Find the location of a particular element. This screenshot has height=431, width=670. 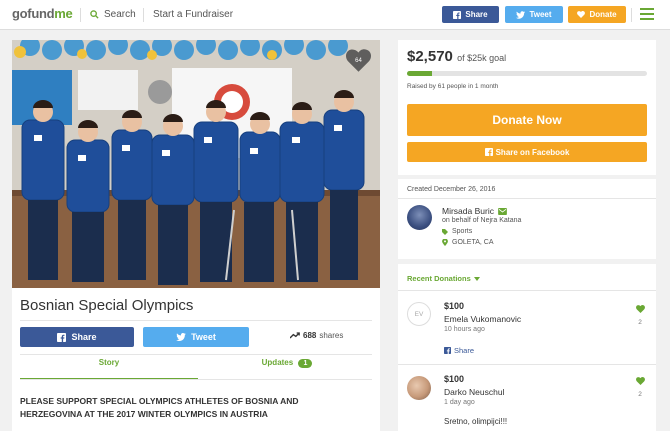

location-pin-icon is located at coordinates (445, 242).